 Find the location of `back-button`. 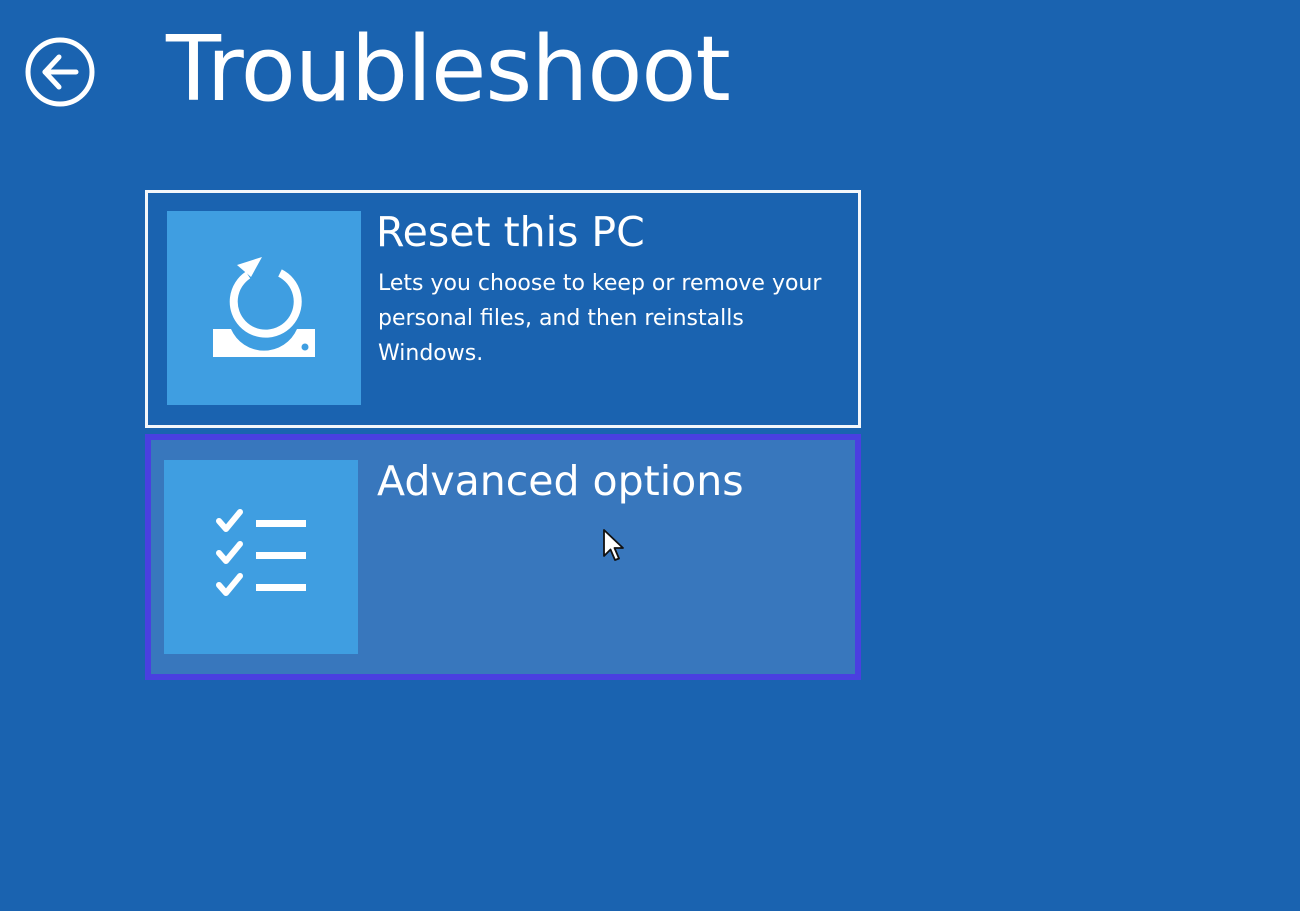

back-button is located at coordinates (60, 72).